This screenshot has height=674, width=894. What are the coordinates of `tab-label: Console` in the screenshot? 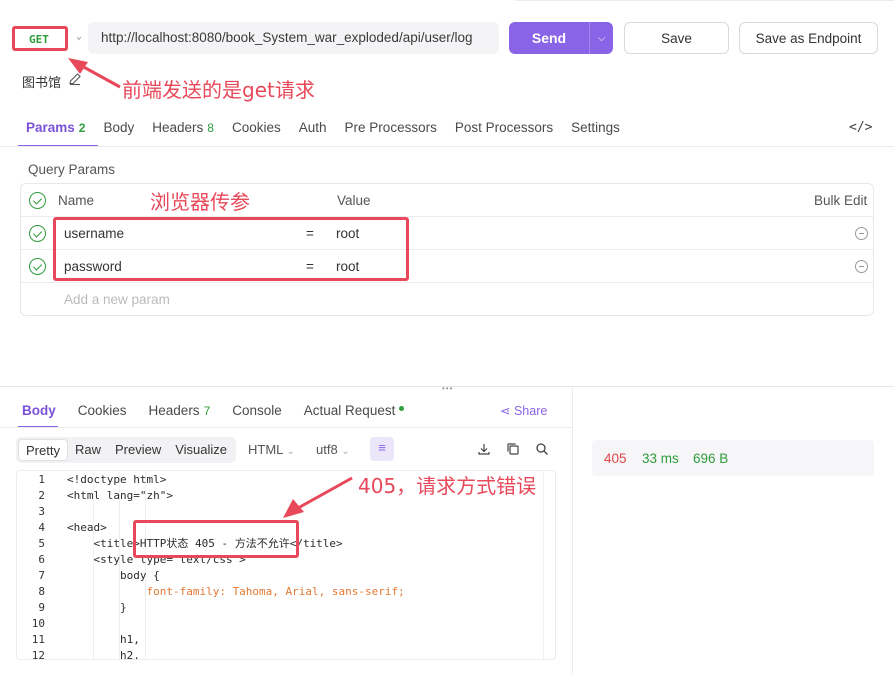 It's located at (257, 410).